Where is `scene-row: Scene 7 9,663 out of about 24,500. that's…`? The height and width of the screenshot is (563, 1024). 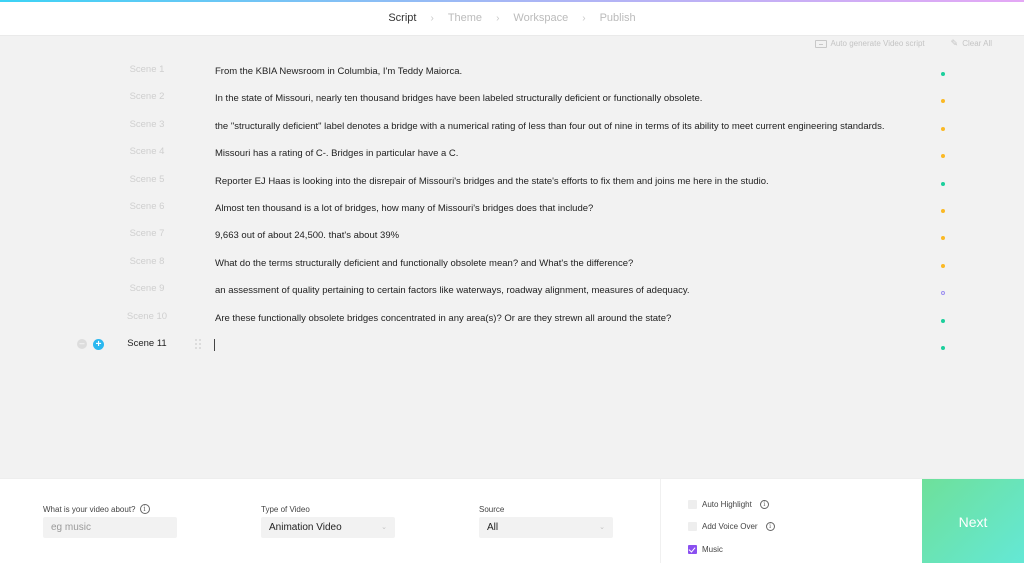 scene-row: Scene 7 9,663 out of about 24,500. that's… is located at coordinates (512, 234).